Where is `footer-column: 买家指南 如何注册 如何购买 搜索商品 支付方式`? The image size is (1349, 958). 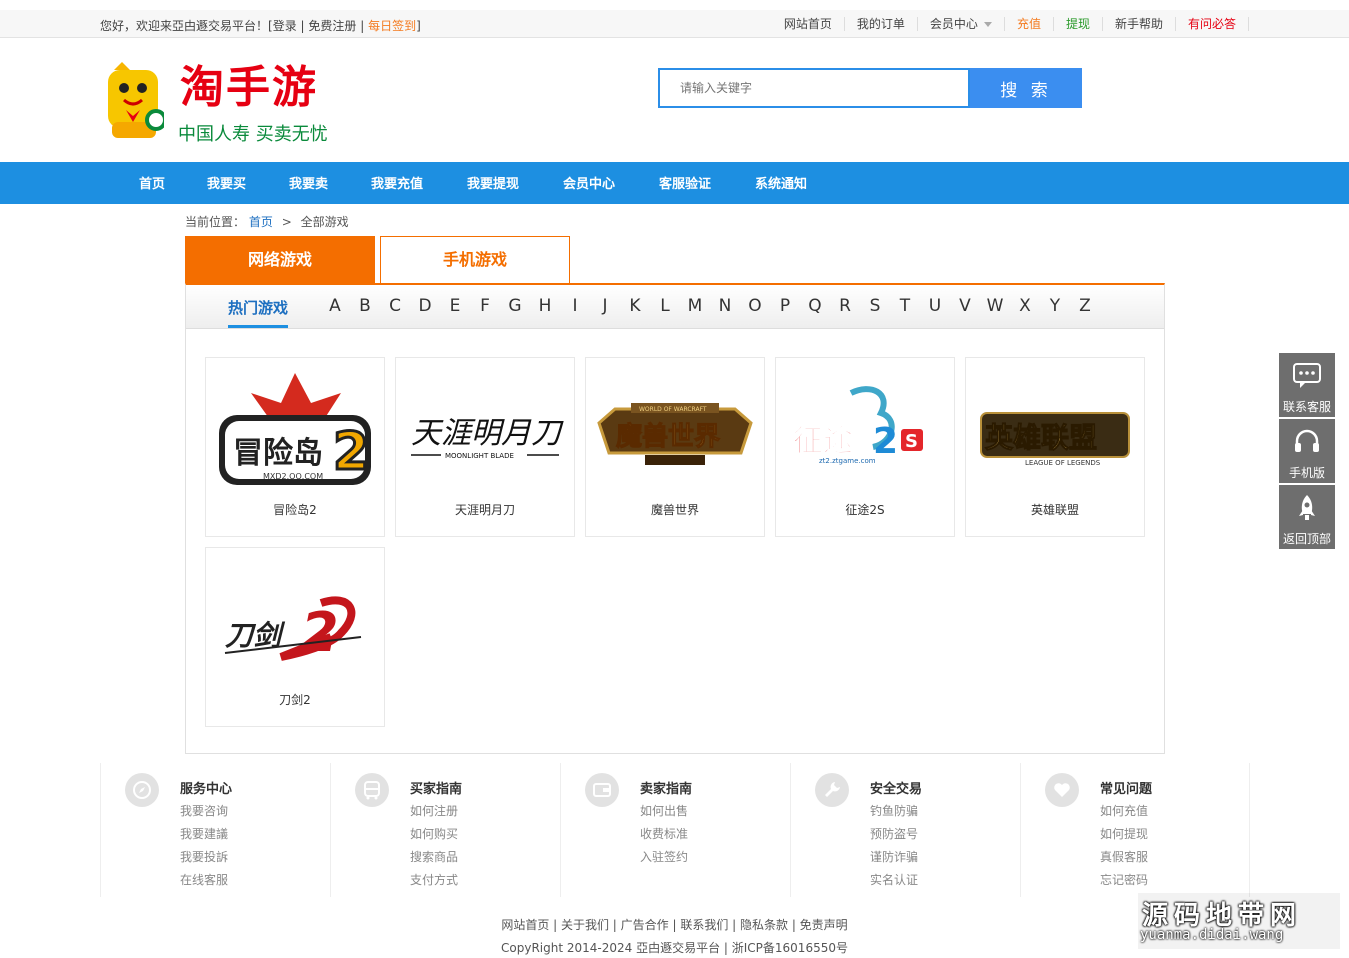 footer-column: 买家指南 如何注册 如何购买 搜索商品 支付方式 is located at coordinates (445, 830).